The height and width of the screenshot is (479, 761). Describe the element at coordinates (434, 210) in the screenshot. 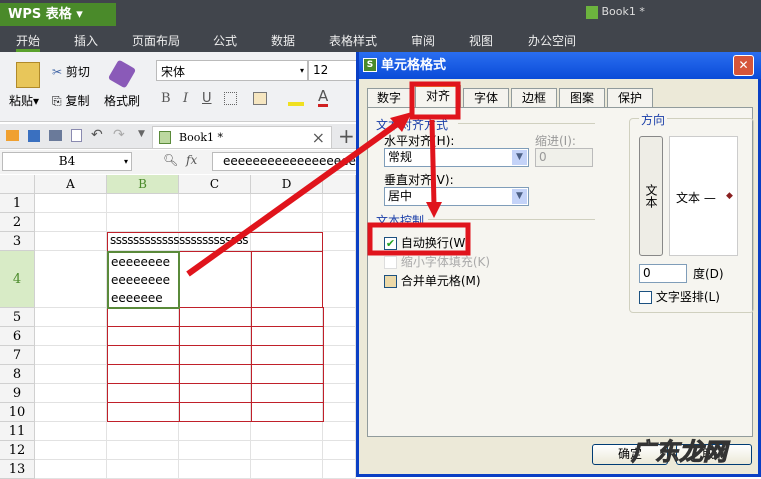

I see `annotation-arrowhead-icon` at that location.